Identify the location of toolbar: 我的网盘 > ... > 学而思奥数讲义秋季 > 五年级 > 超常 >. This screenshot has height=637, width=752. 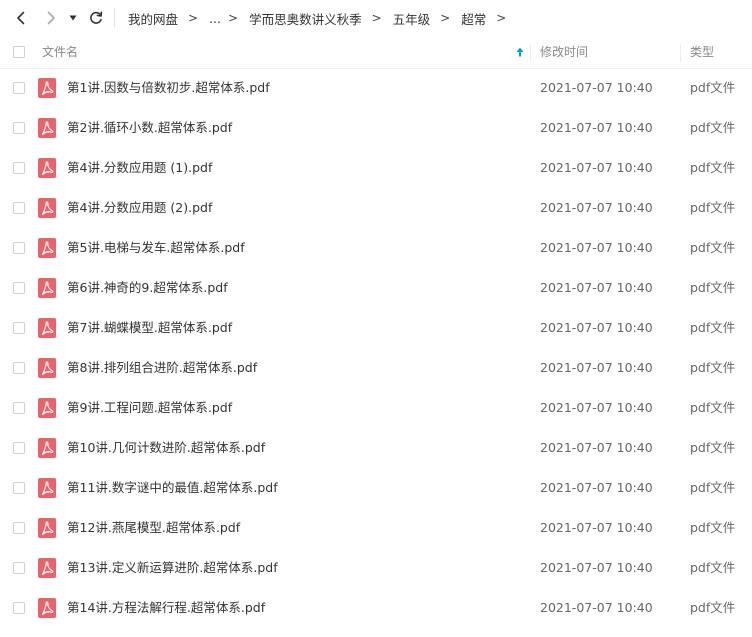
(376, 18).